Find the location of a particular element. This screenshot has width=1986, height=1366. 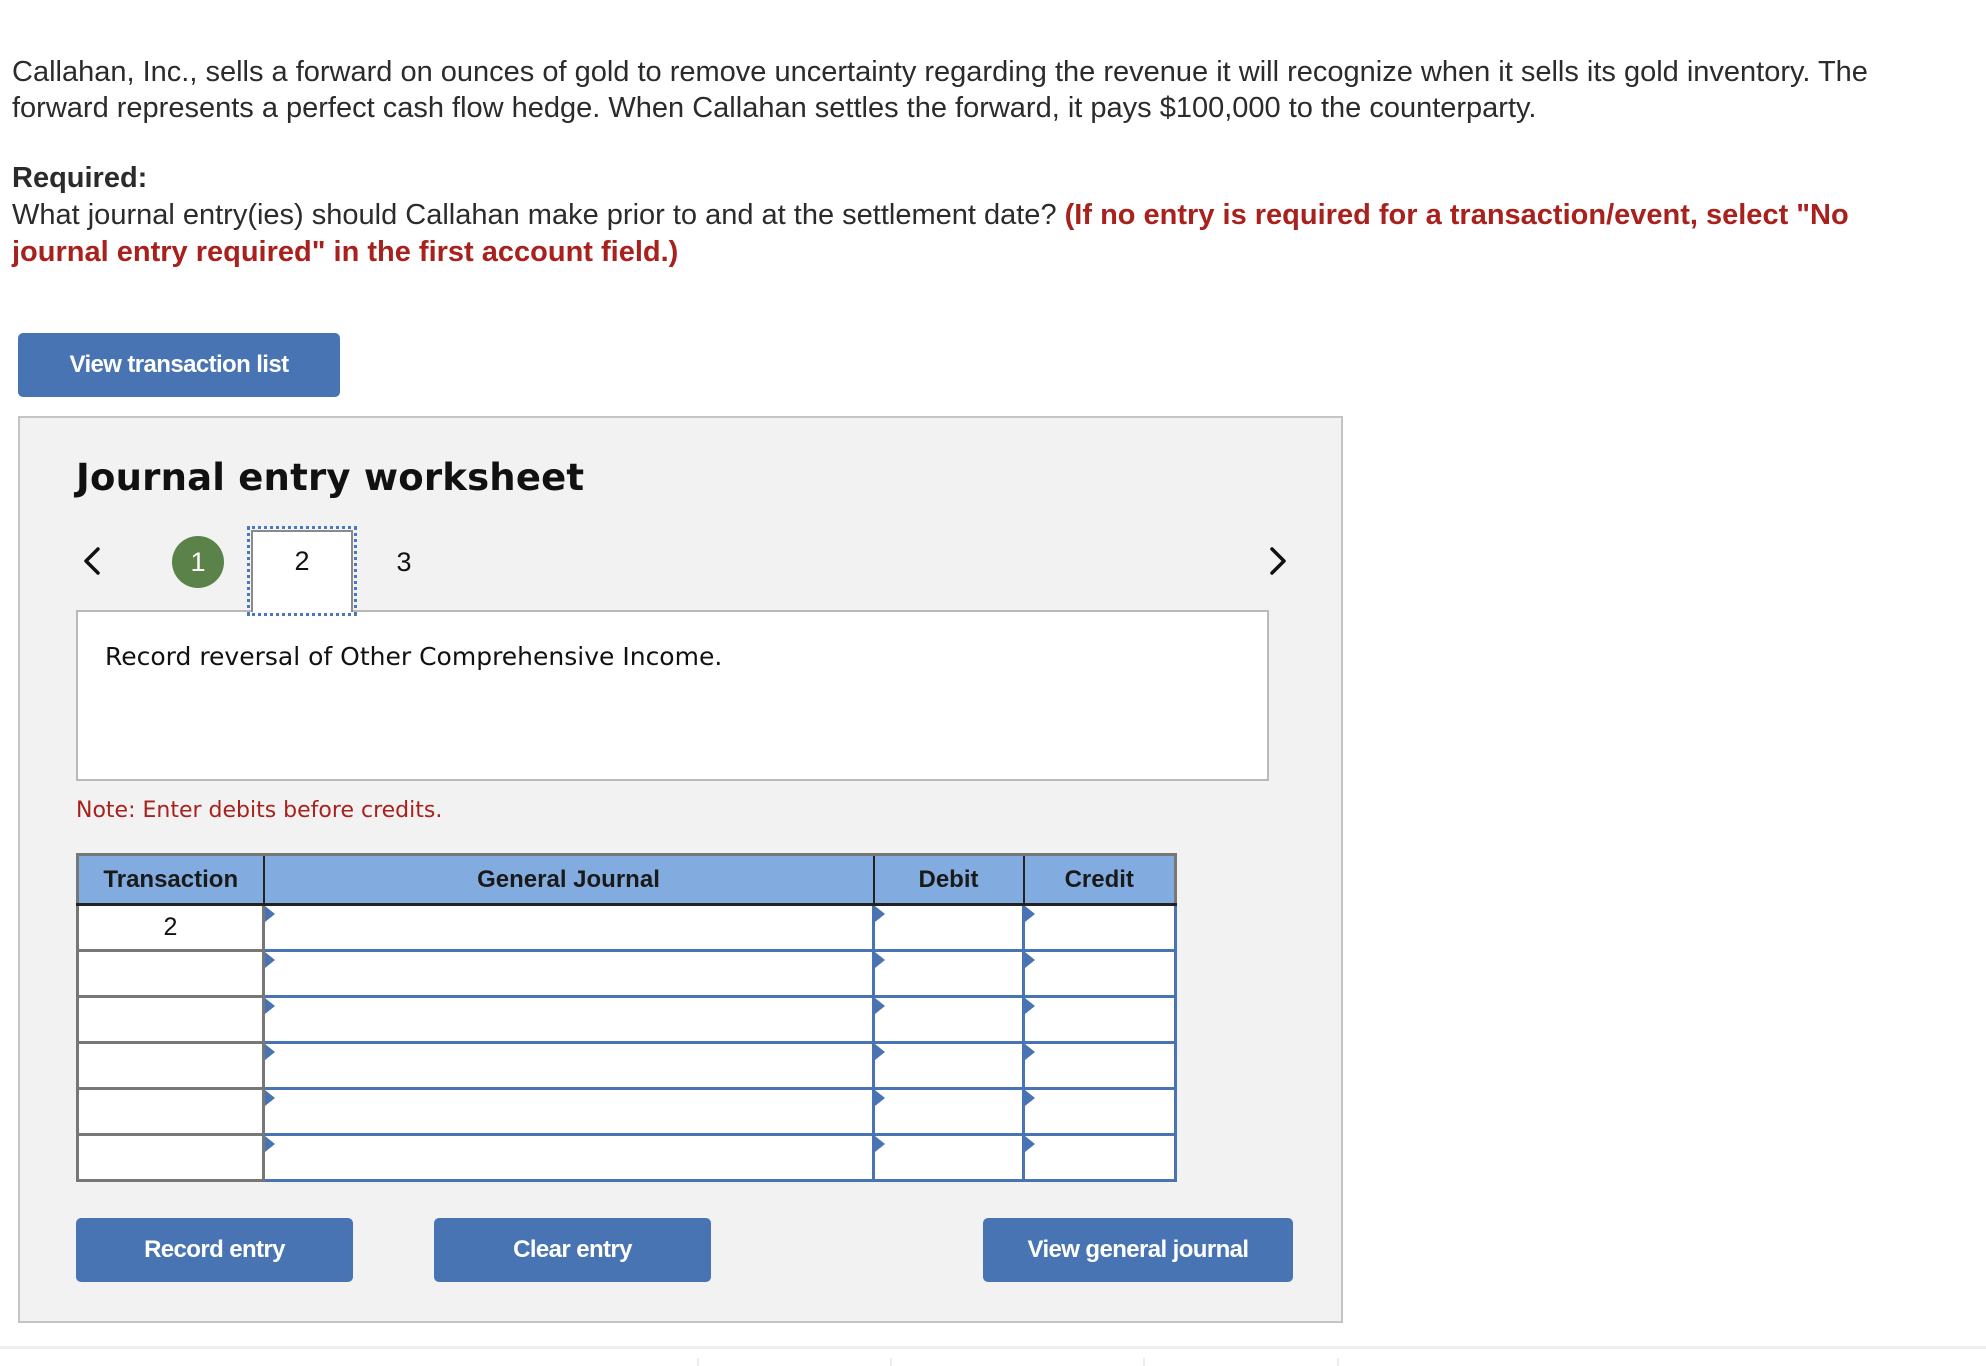

view-general-journal-button: View general journal is located at coordinates (1138, 1250).